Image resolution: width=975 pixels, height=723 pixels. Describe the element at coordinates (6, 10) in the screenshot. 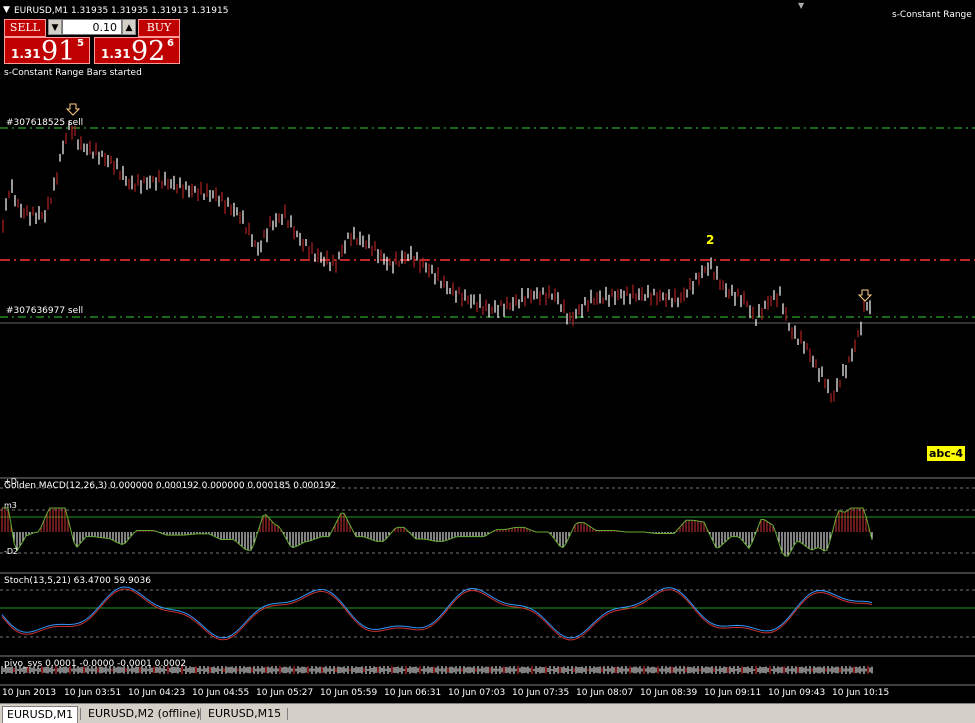

I see `menu-triangle-icon: ▼` at that location.